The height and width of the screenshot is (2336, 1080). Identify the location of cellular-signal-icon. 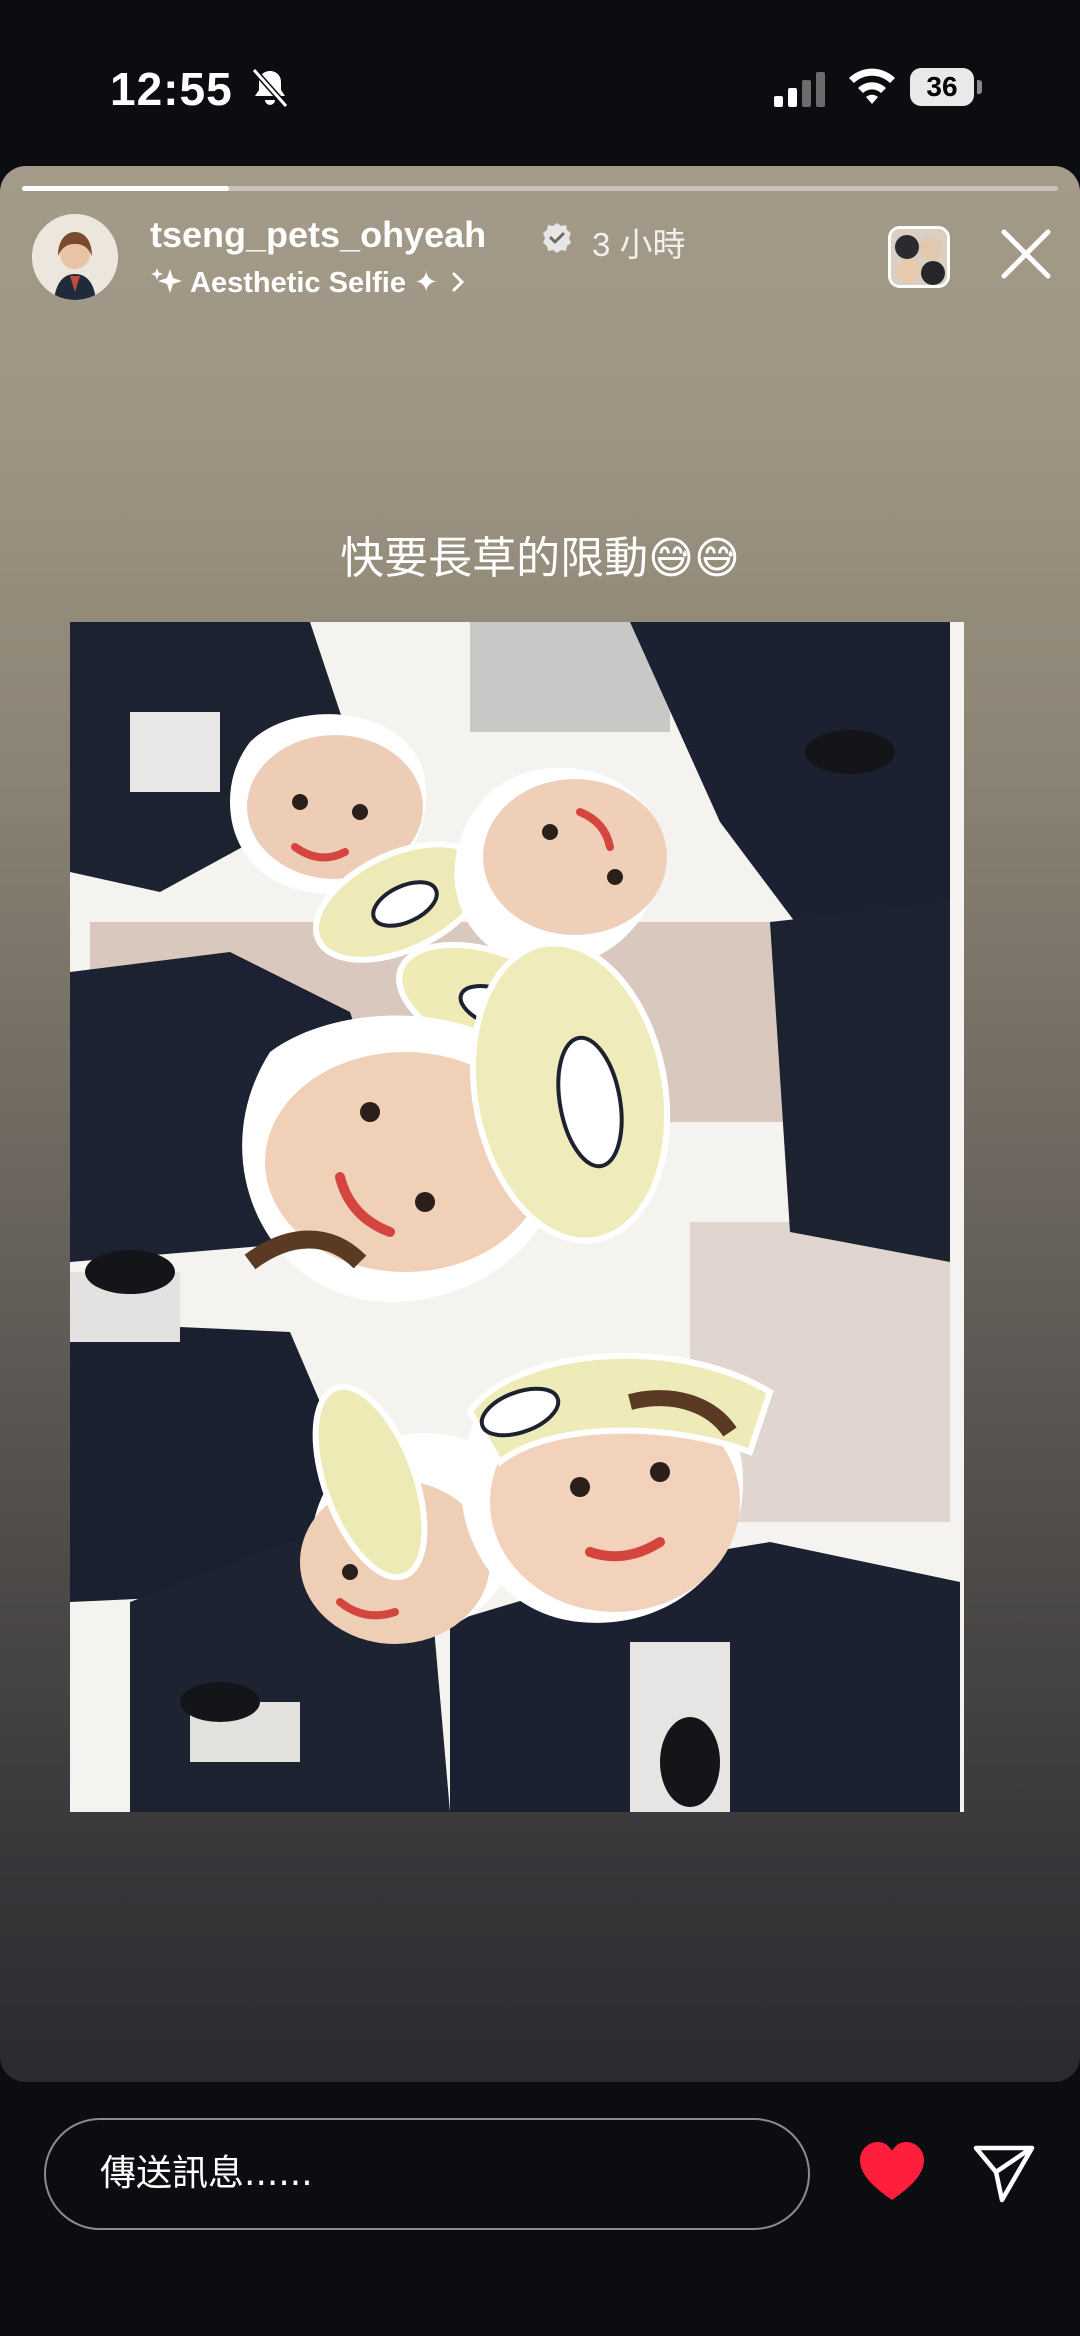
(799, 89).